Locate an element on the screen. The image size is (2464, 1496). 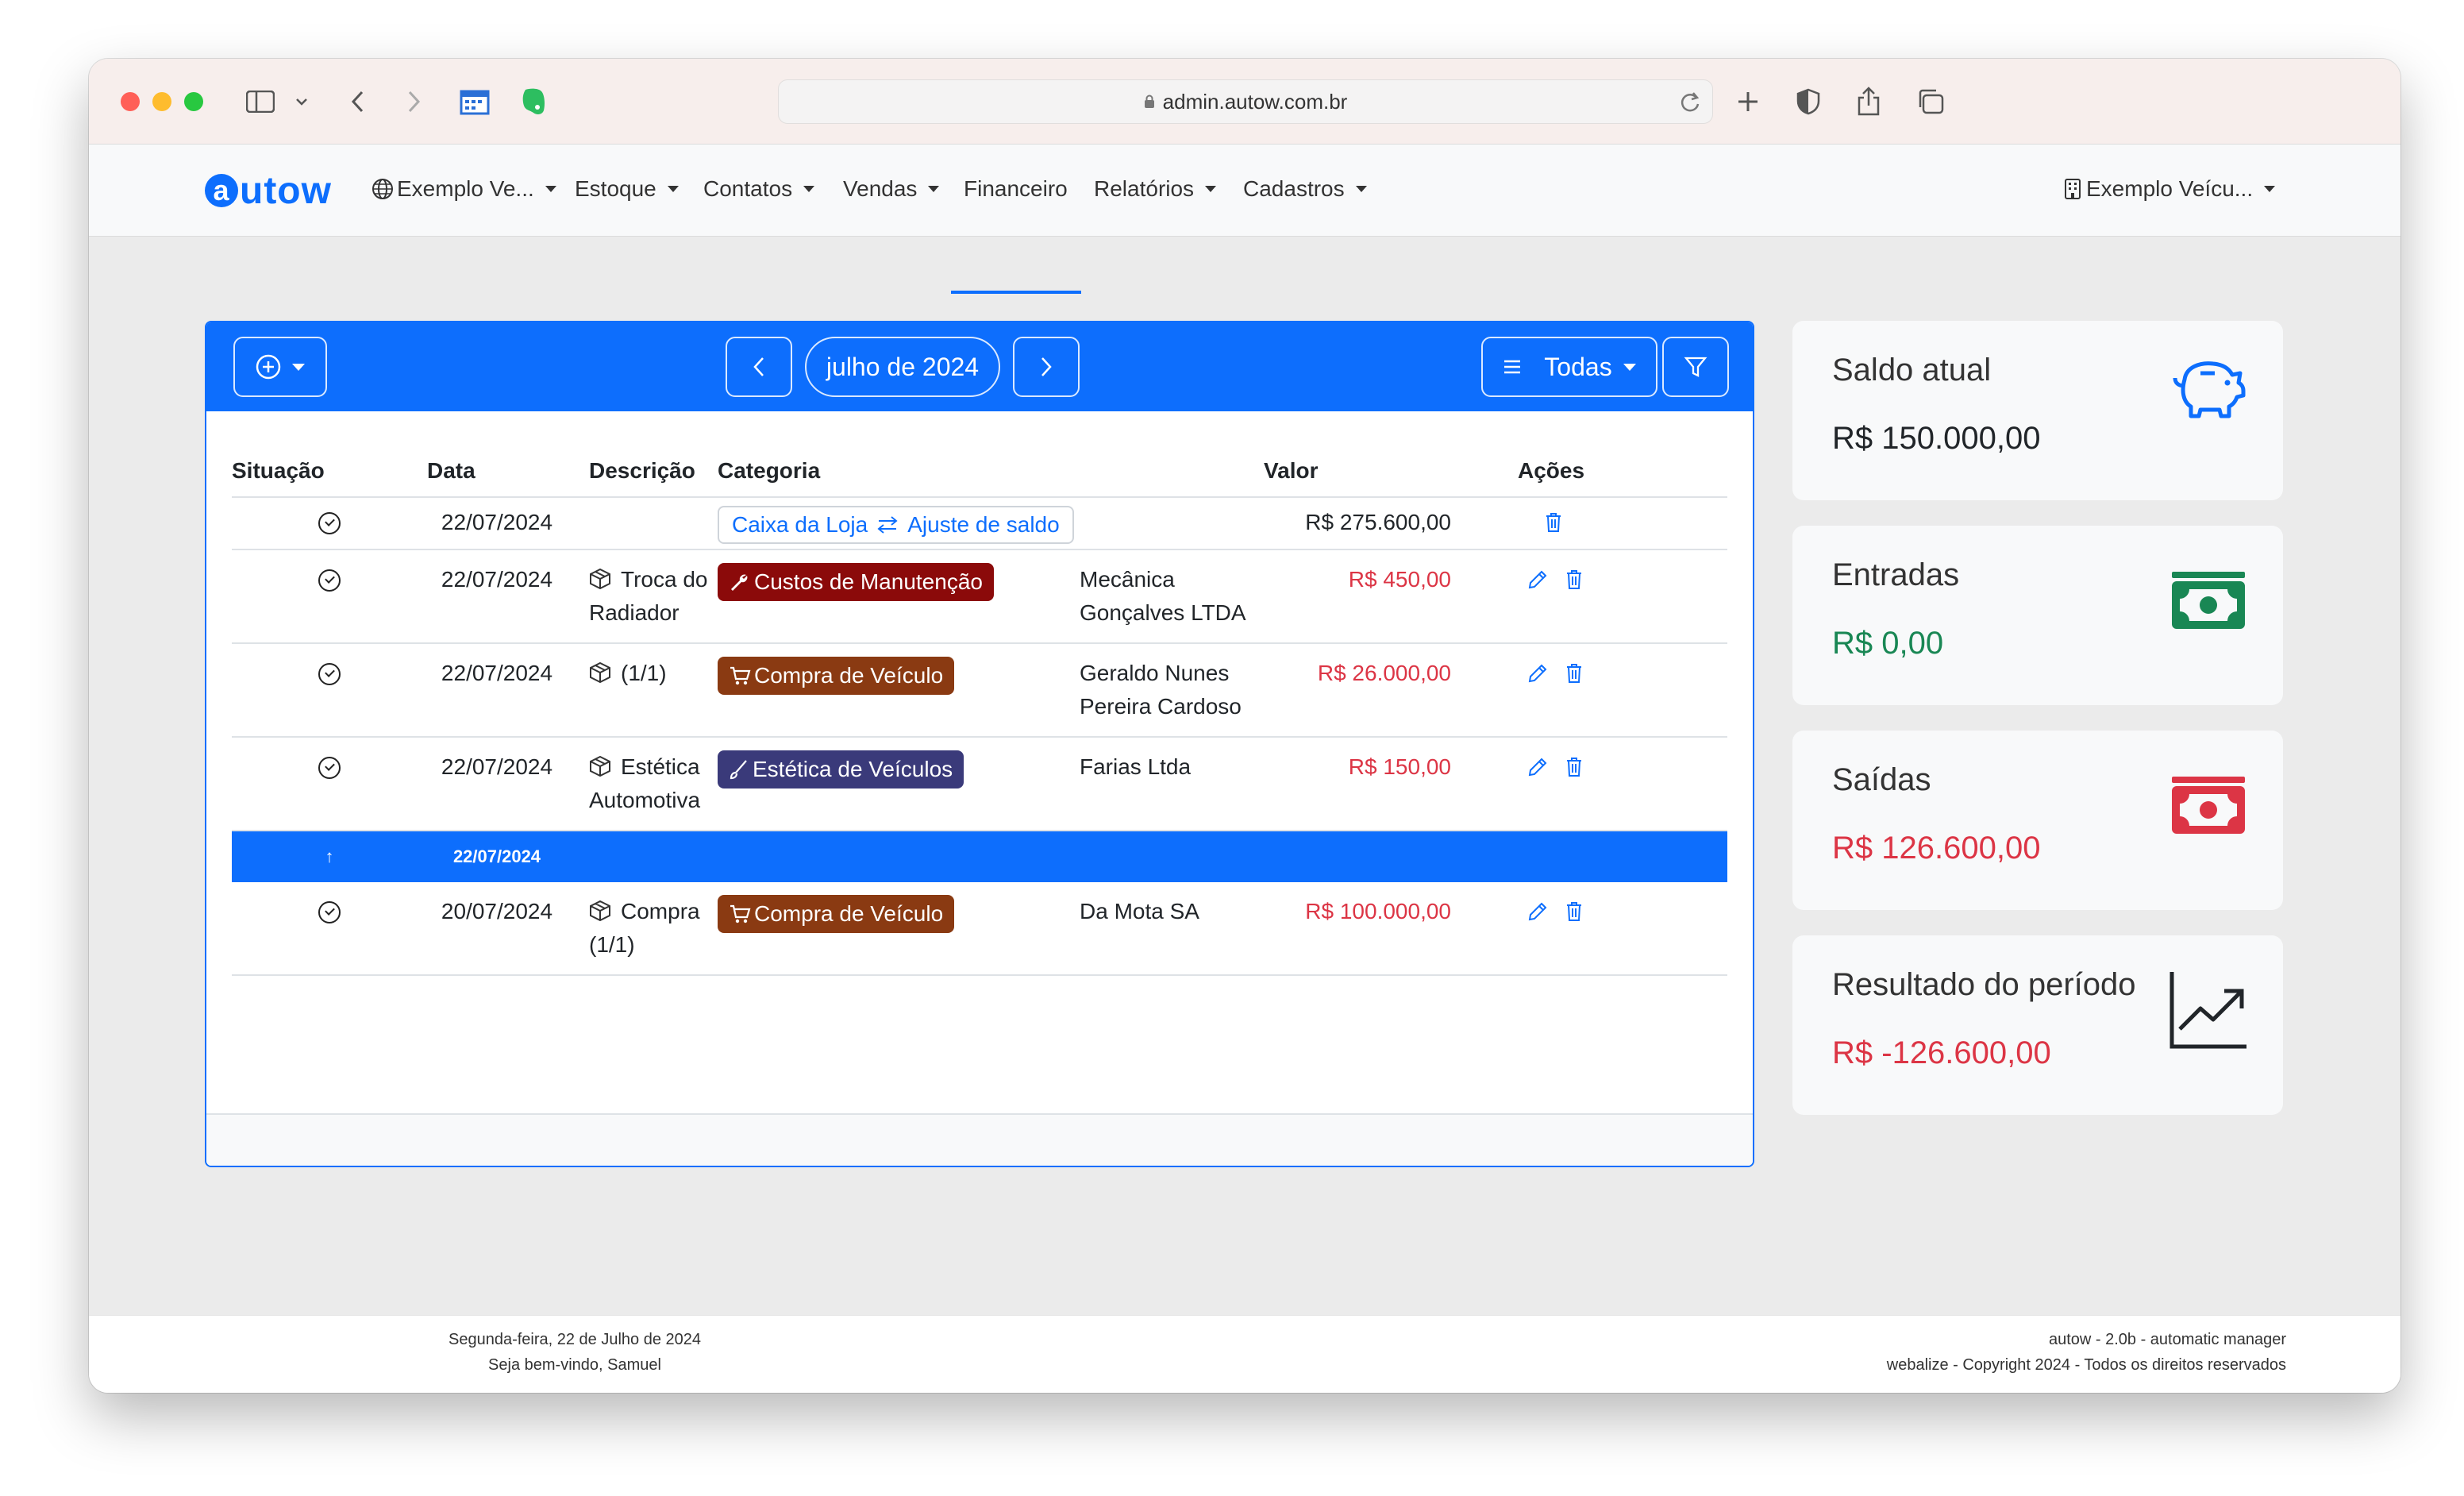
header-valor: Valor is located at coordinates (1357, 471).